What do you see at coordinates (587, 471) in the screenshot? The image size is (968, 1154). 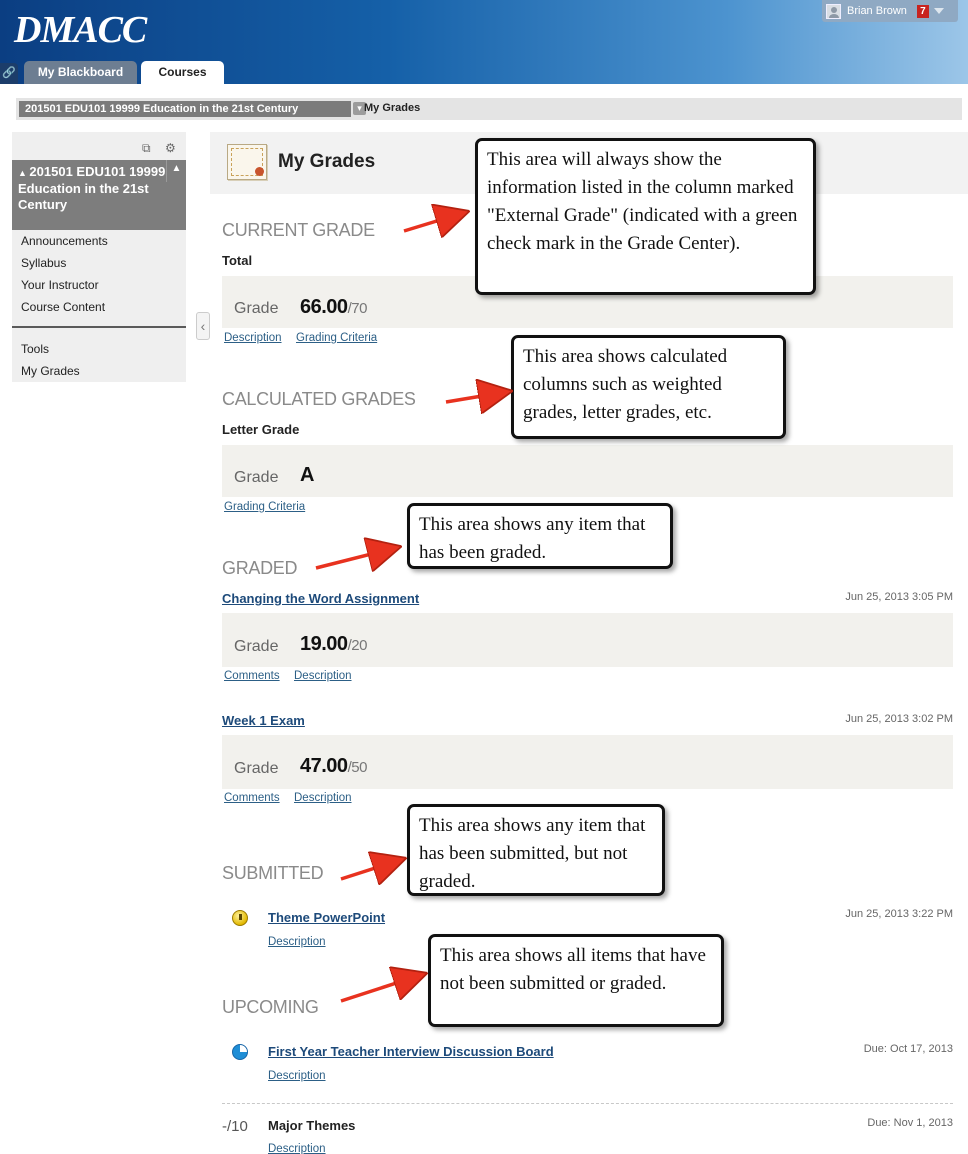 I see `calculated-grade-box: Grade A` at bounding box center [587, 471].